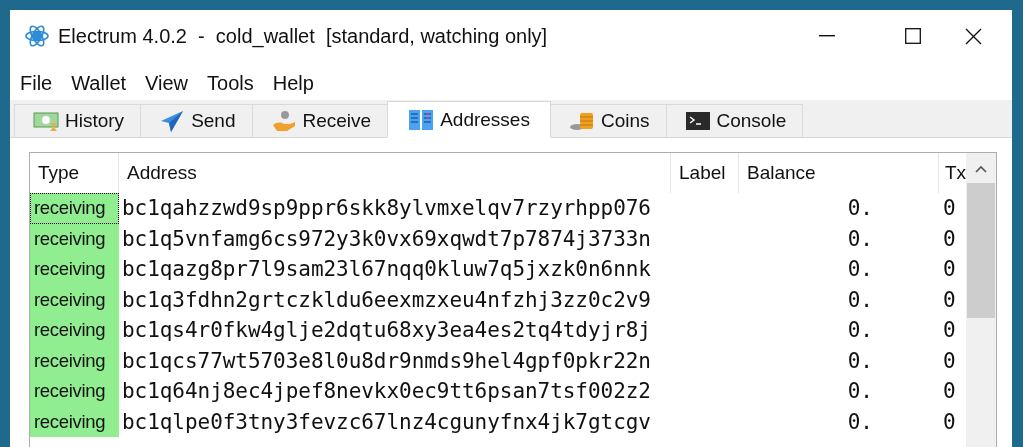  What do you see at coordinates (973, 36) in the screenshot?
I see `close-icon` at bounding box center [973, 36].